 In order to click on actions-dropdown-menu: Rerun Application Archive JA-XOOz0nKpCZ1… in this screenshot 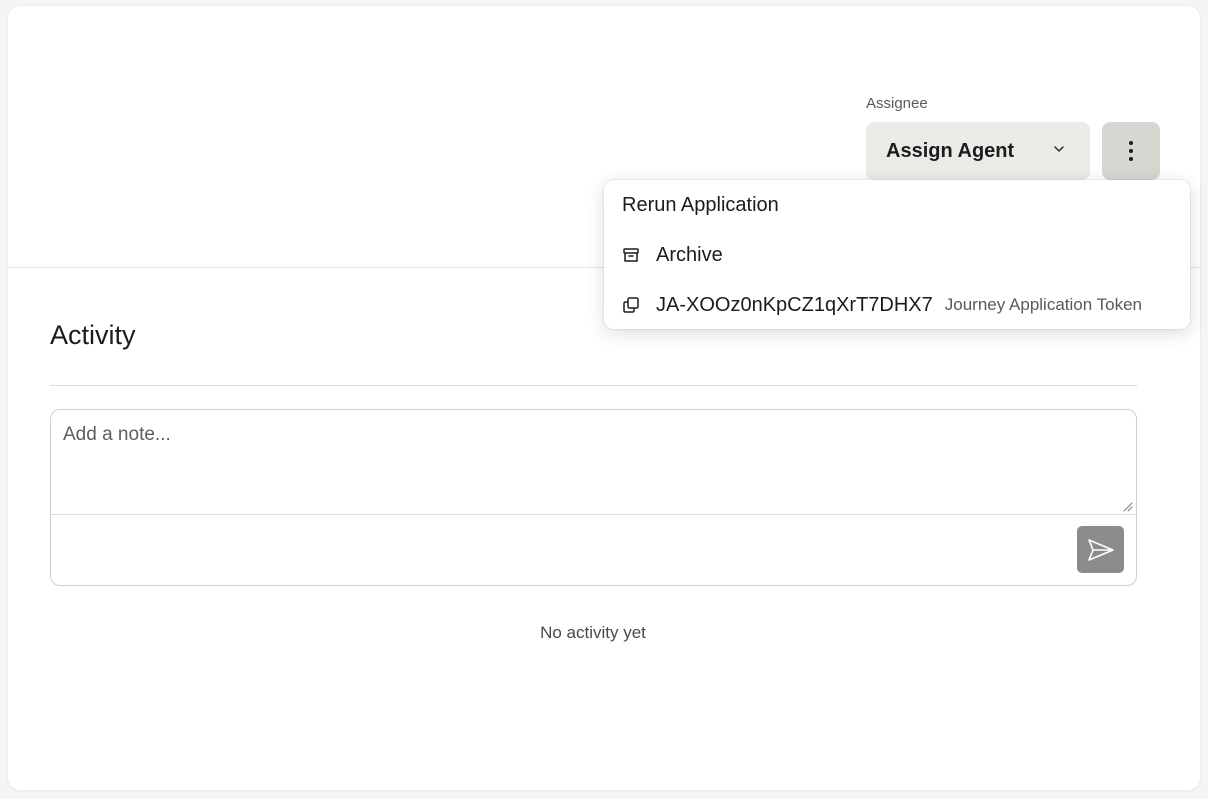, I will do `click(897, 254)`.